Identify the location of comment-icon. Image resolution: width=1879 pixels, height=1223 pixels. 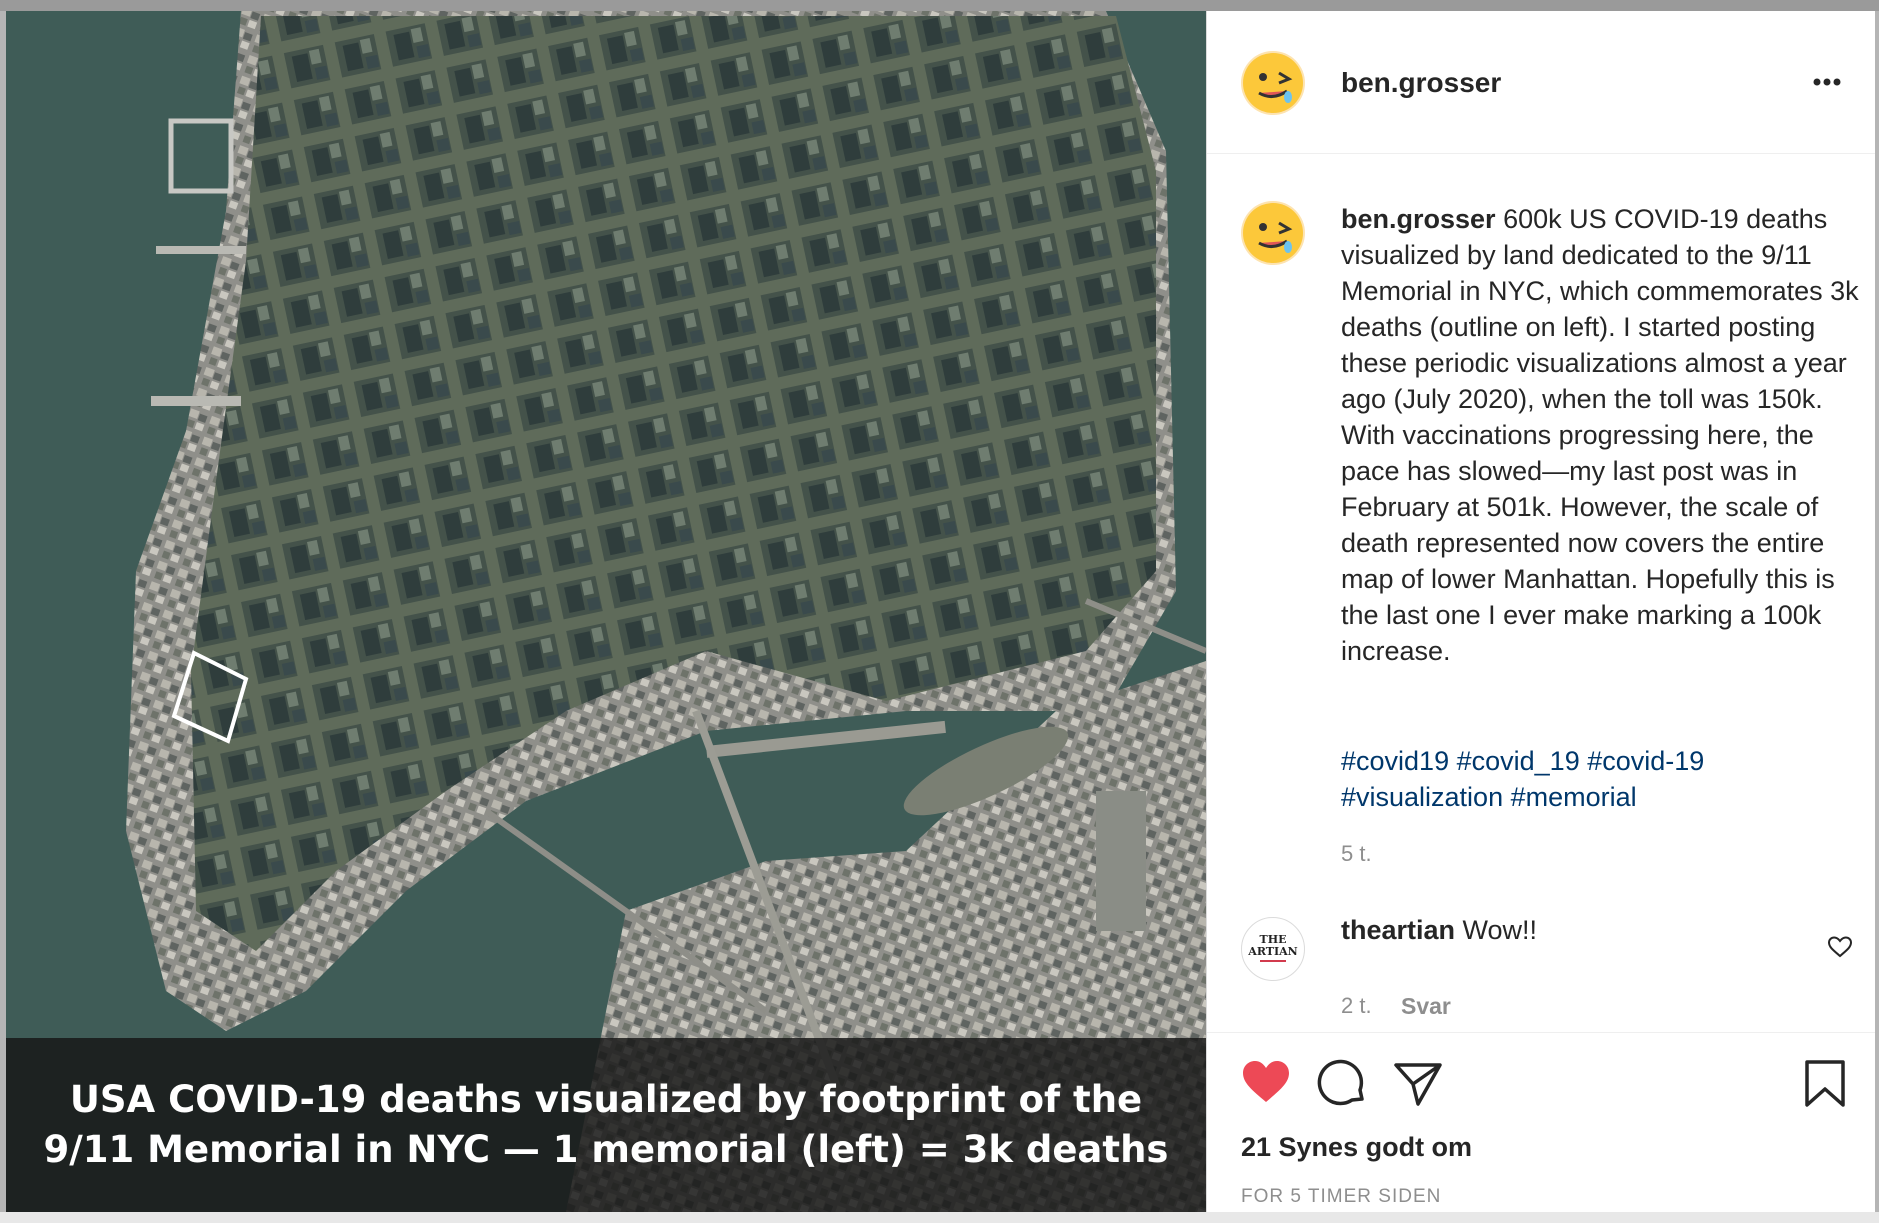
(1340, 1082).